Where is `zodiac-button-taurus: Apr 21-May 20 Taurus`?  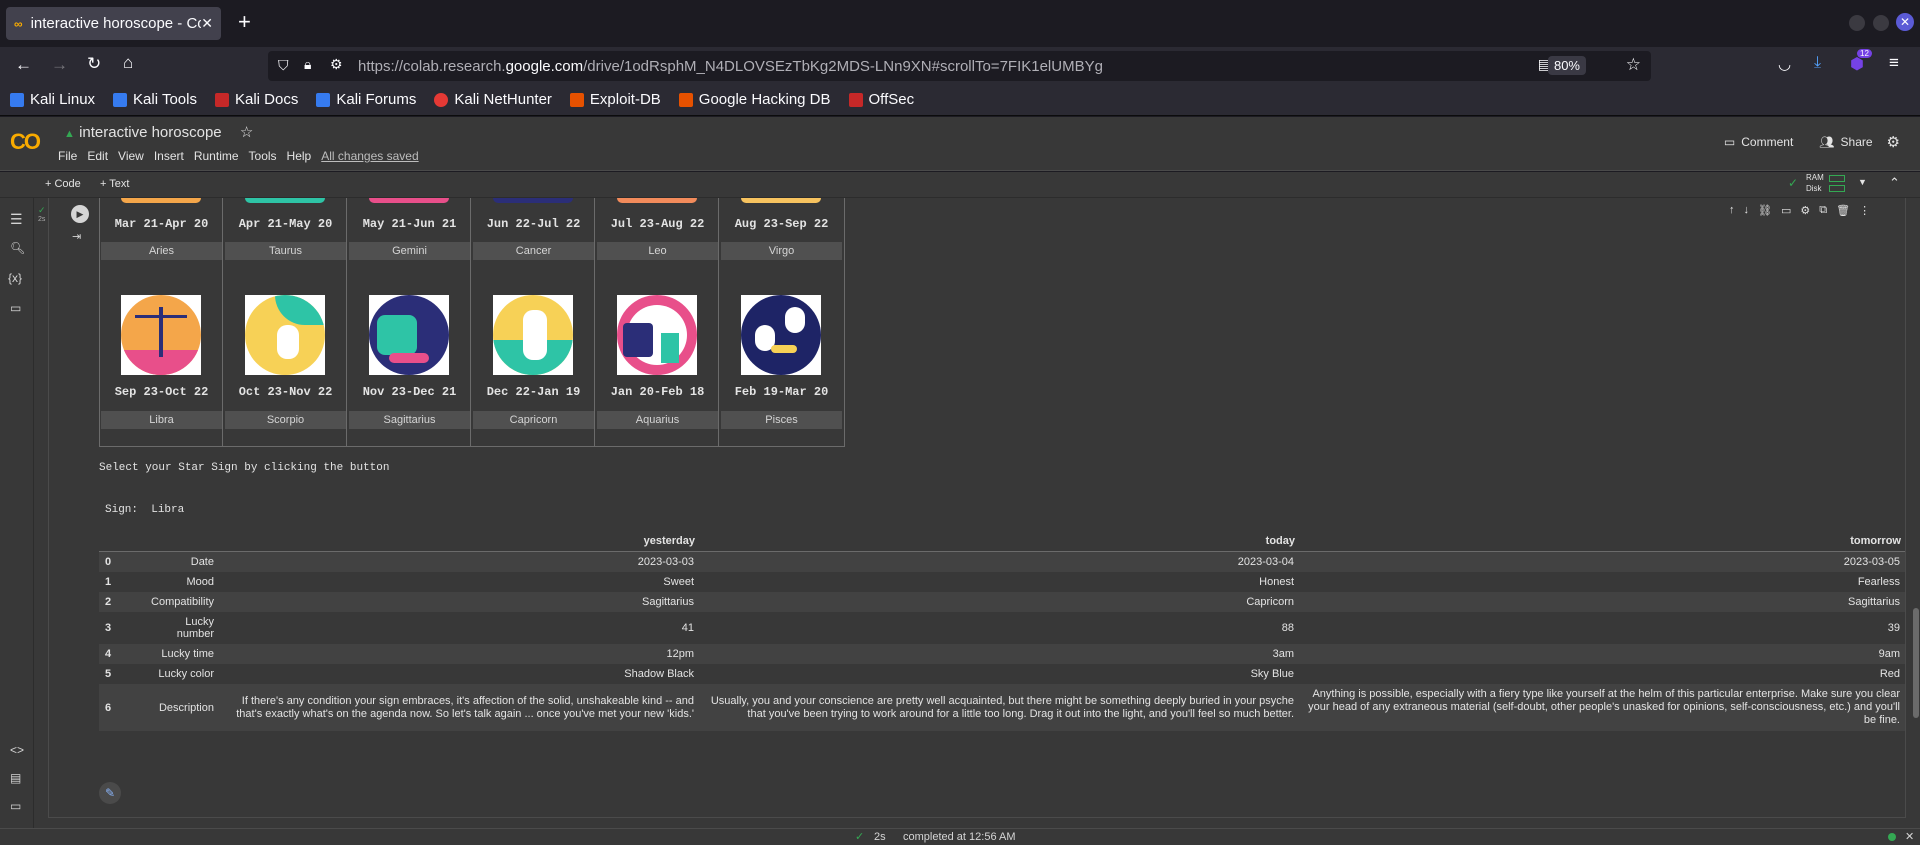 zodiac-button-taurus: Apr 21-May 20 Taurus is located at coordinates (285, 233).